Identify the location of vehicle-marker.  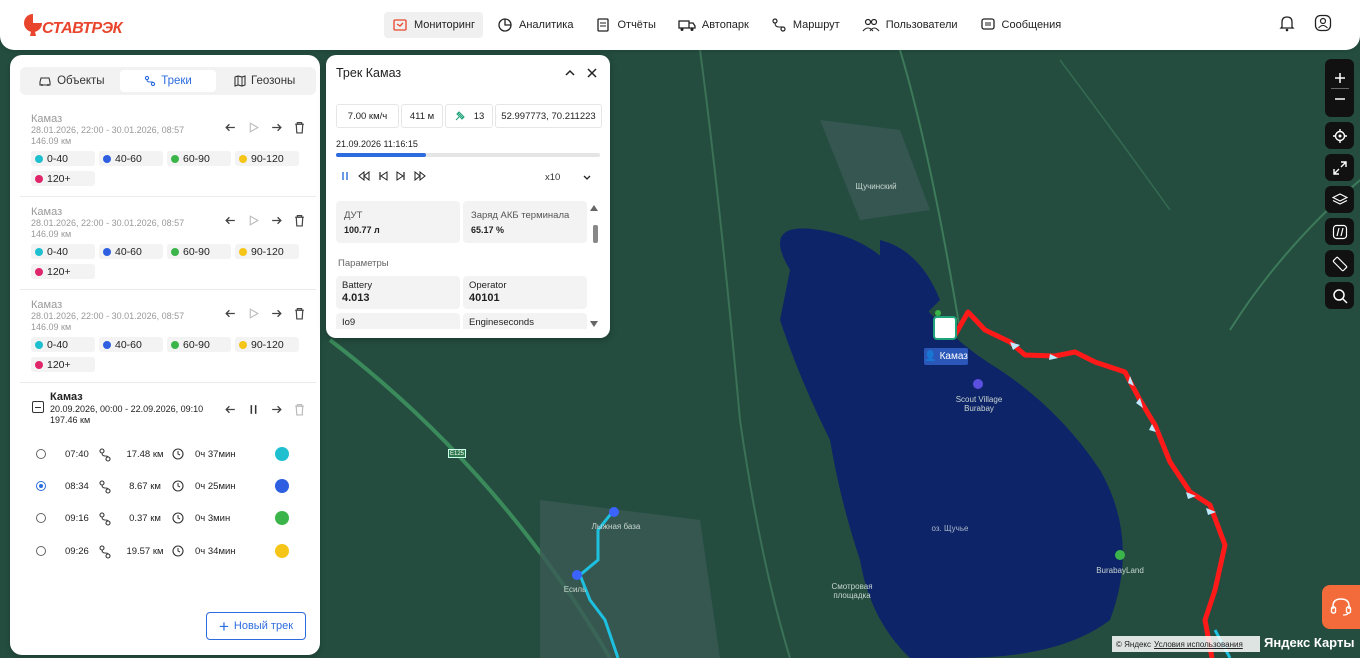
(945, 328).